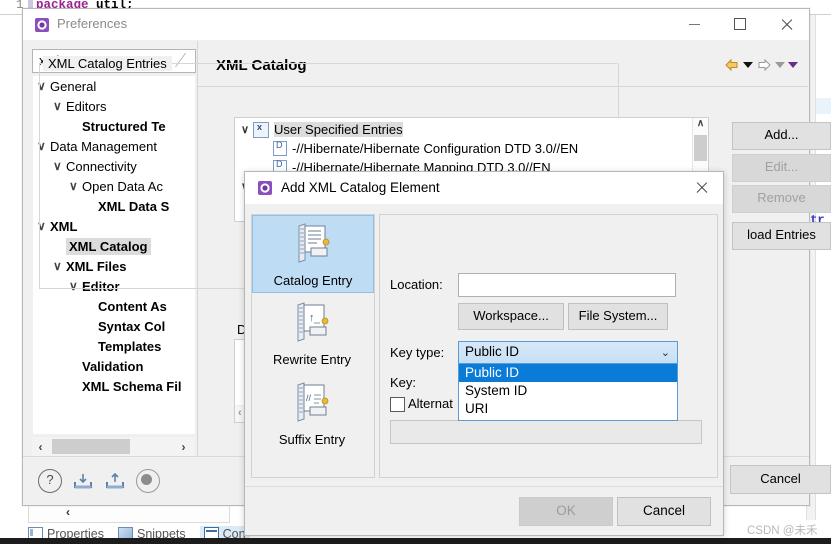 This screenshot has width=831, height=544. What do you see at coordinates (280, 148) in the screenshot?
I see `dtd-entry-icon` at bounding box center [280, 148].